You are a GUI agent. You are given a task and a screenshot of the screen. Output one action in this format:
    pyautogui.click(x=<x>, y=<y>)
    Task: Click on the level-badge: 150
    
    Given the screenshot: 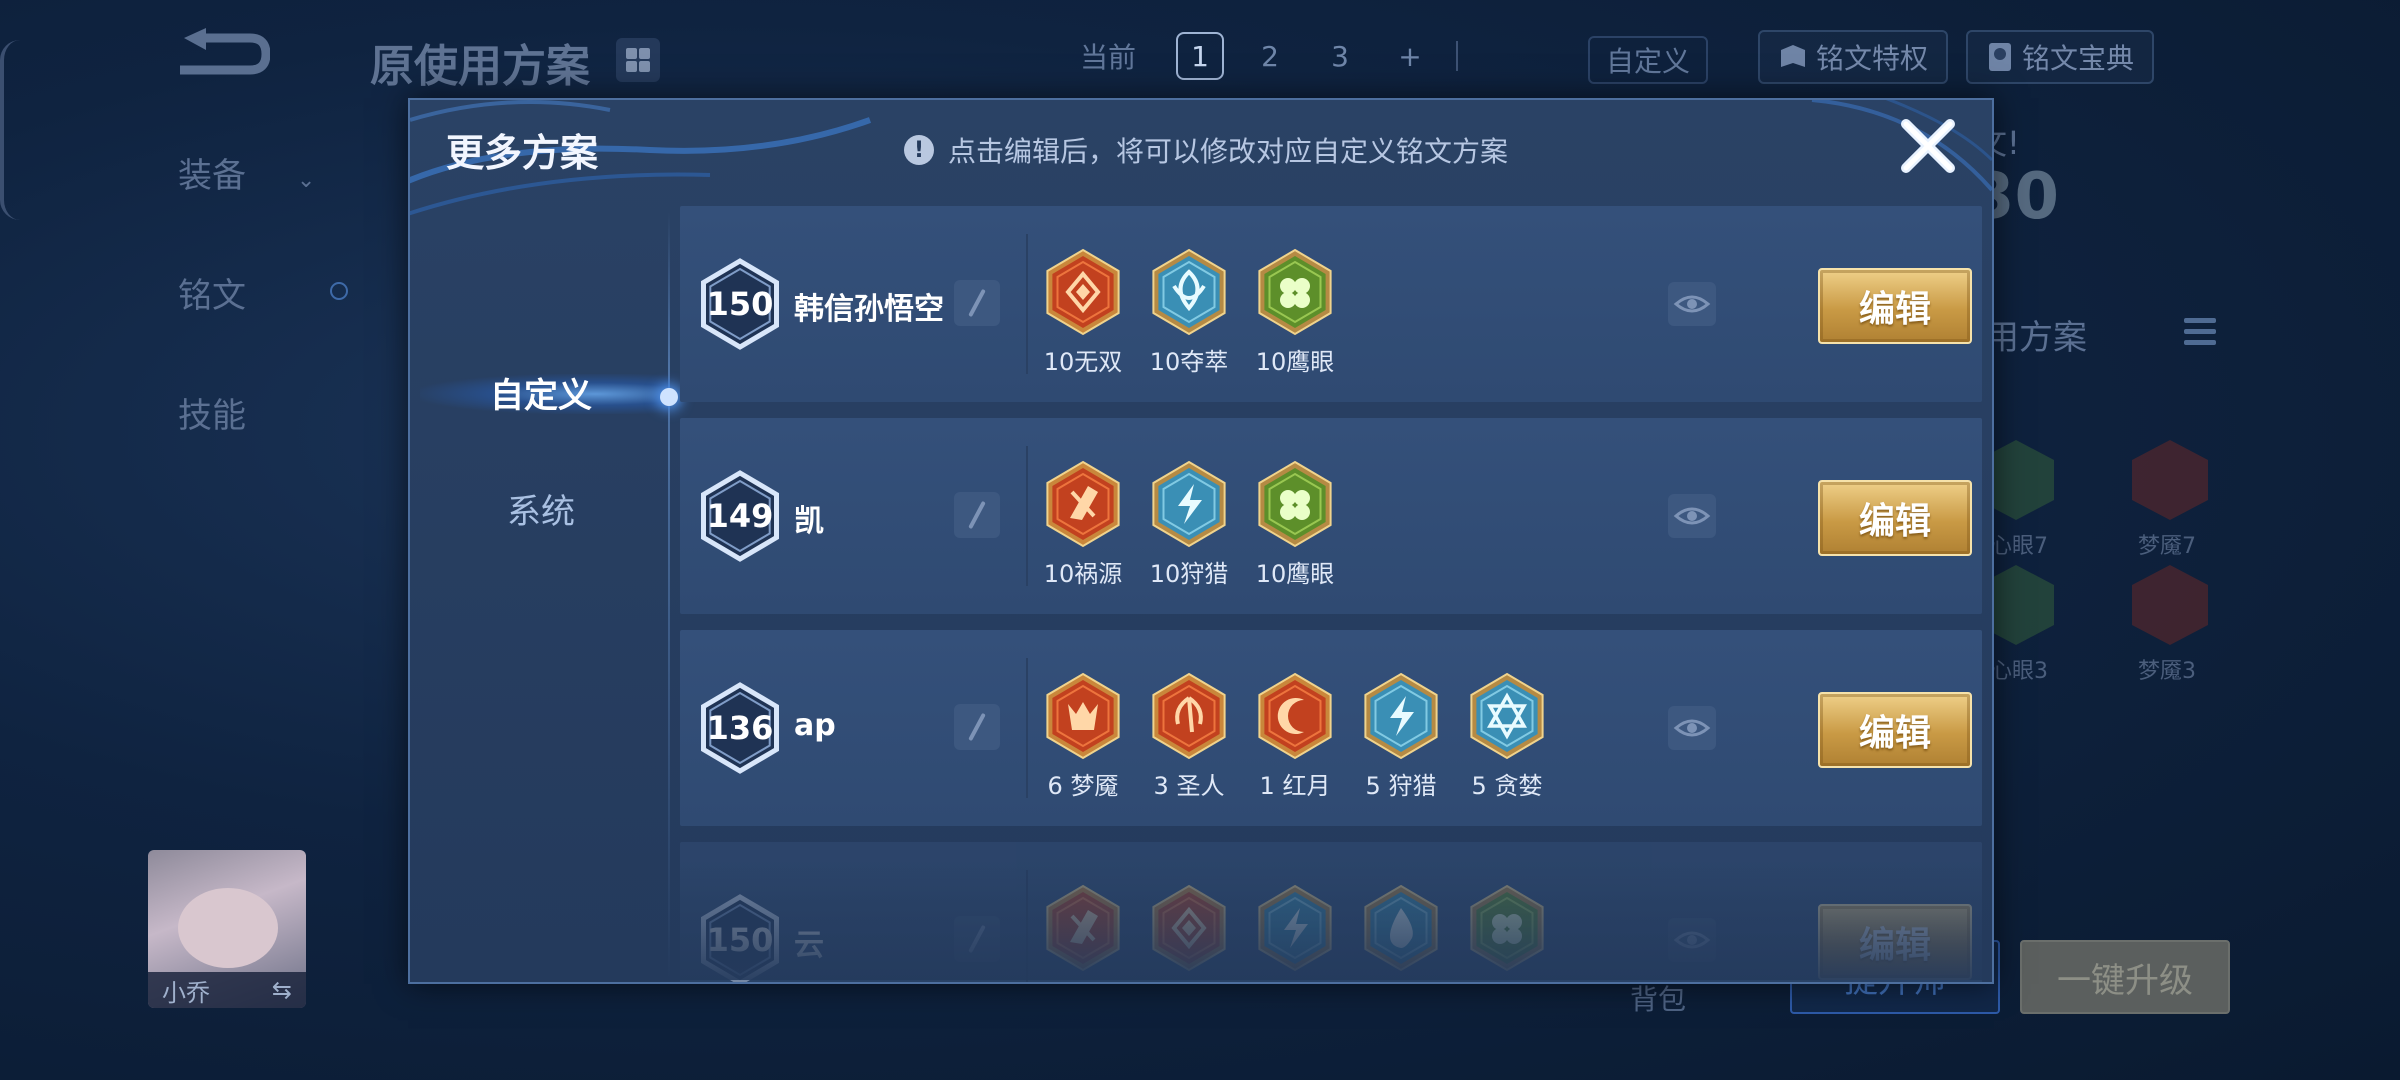 What is the action you would take?
    pyautogui.click(x=740, y=304)
    